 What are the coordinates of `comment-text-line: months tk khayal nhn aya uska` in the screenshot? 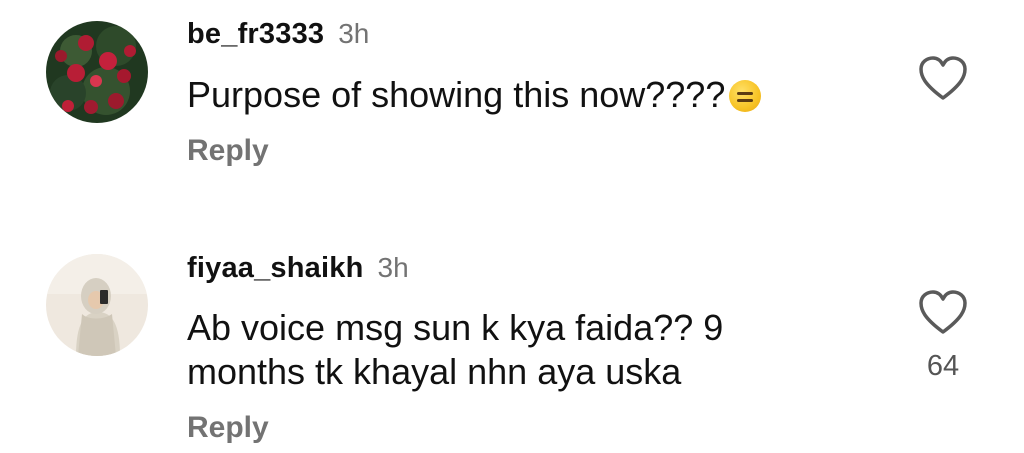 It's located at (434, 371).